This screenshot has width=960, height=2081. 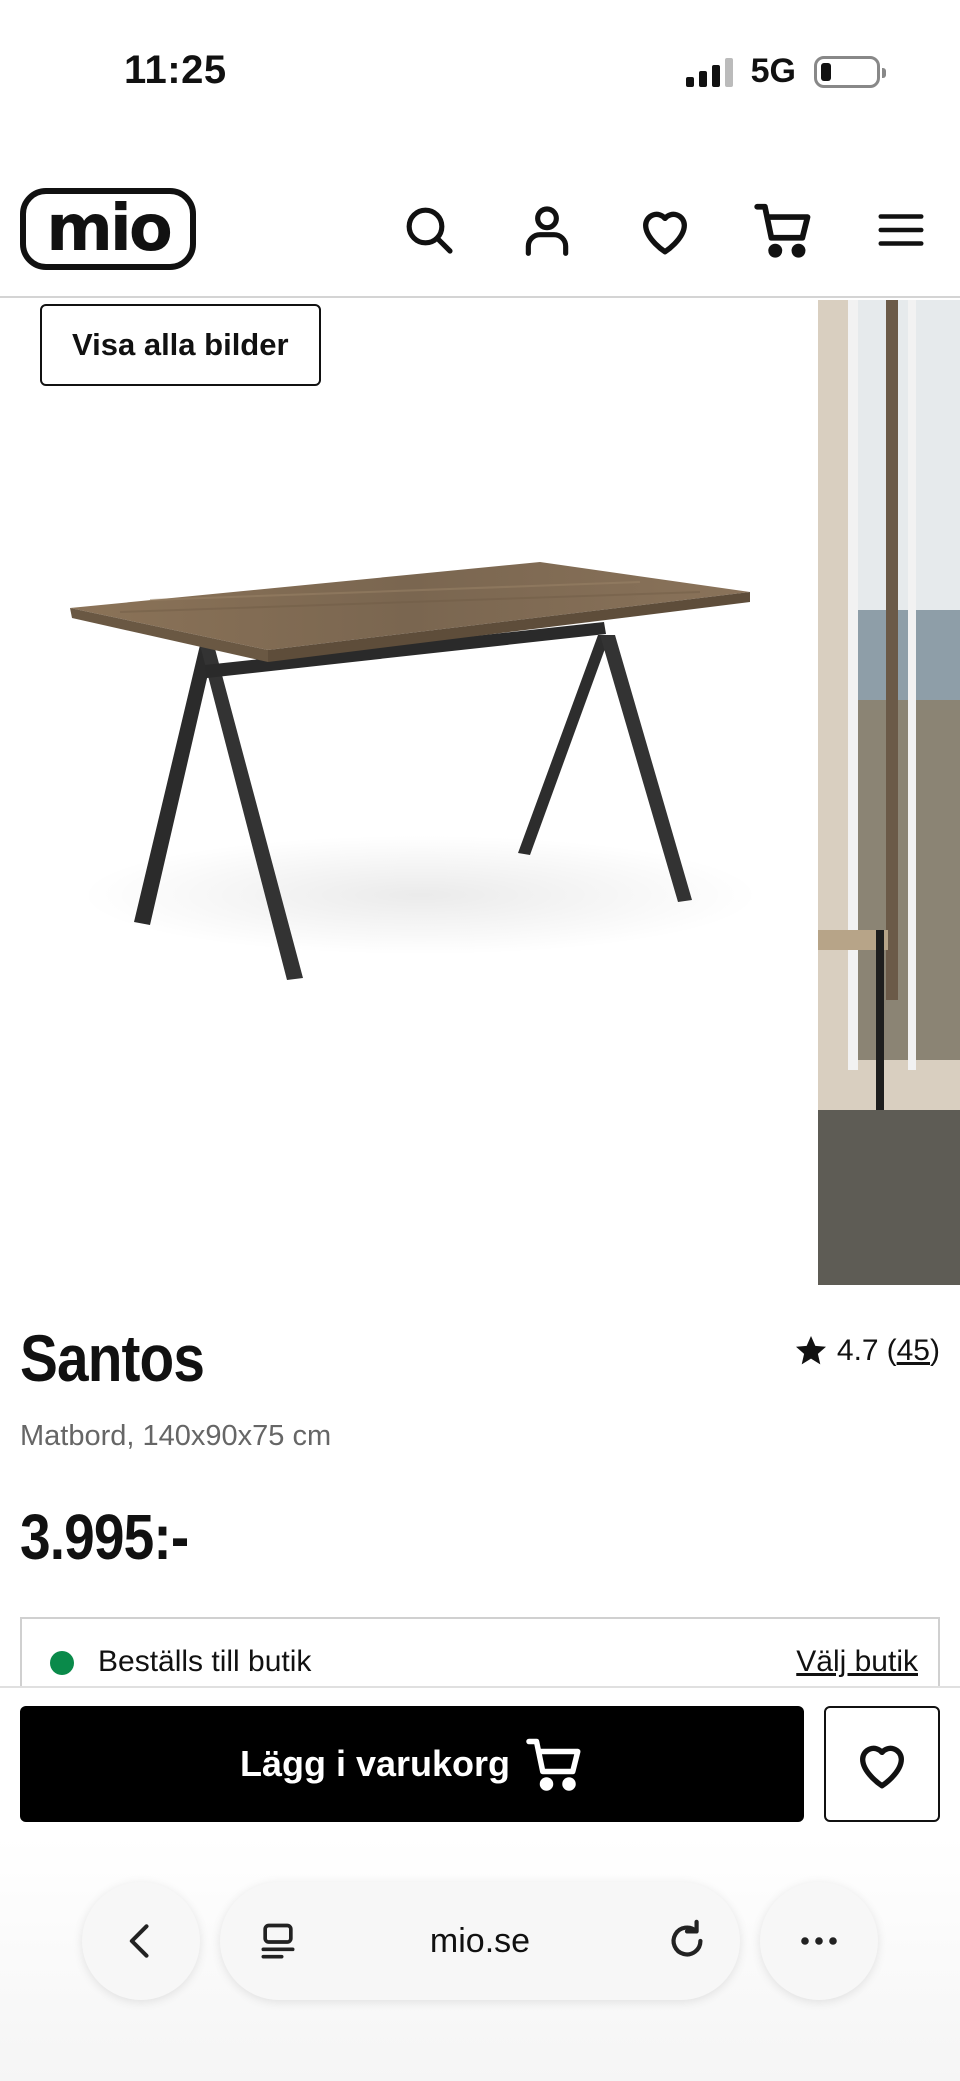 I want to click on search-icon, so click(x=429, y=230).